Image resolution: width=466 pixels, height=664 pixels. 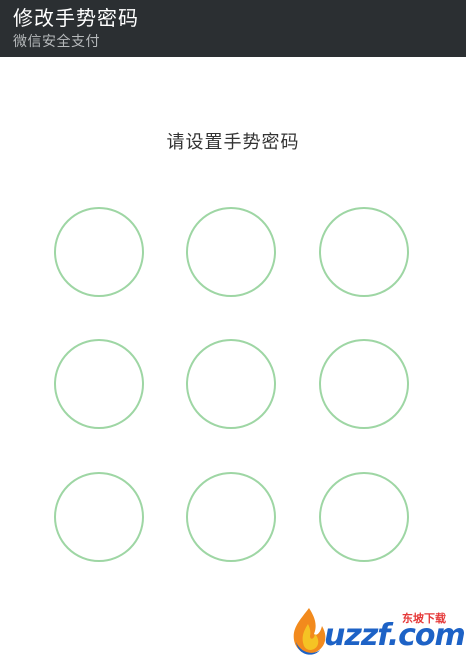 I want to click on watermark-tag: 东坡下载, so click(x=424, y=618).